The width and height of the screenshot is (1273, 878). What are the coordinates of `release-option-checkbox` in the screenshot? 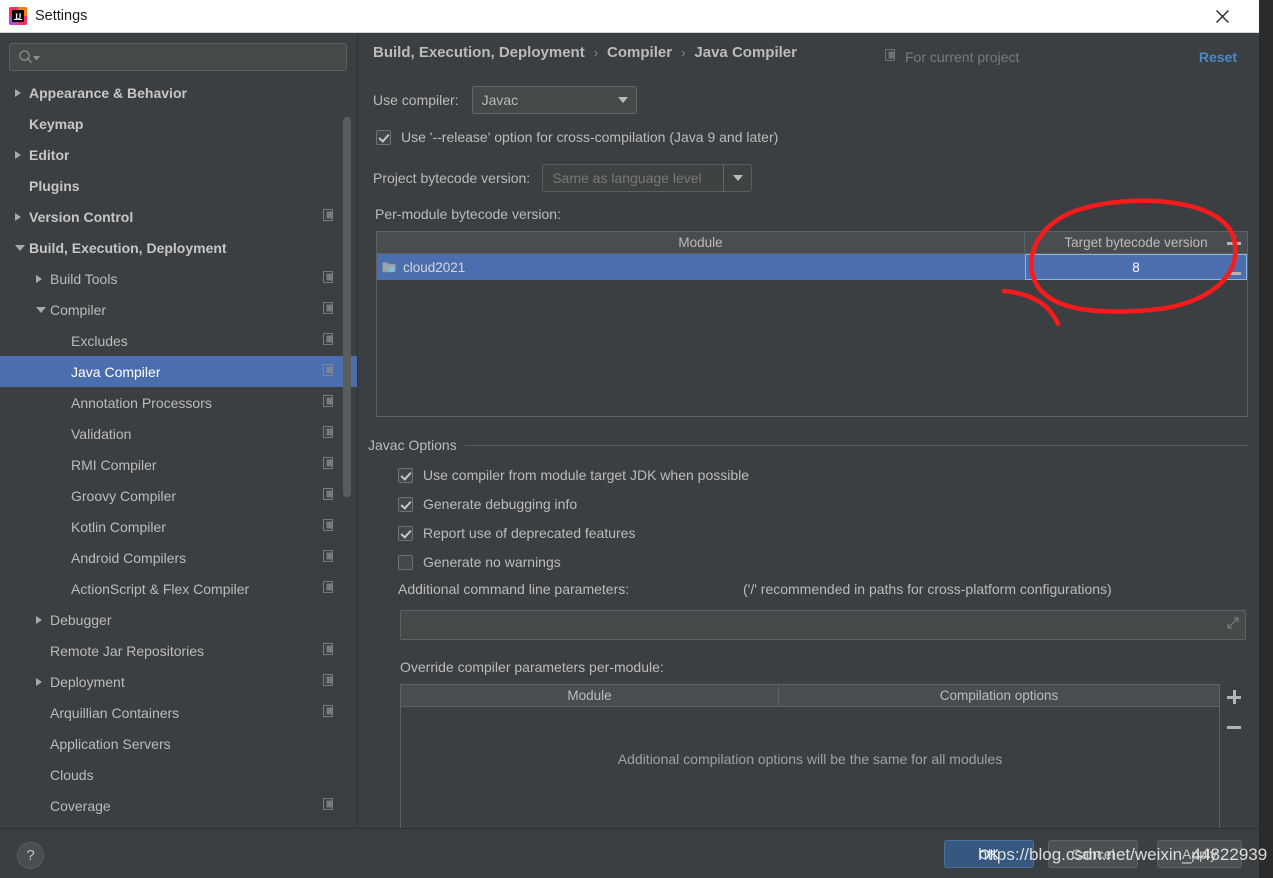 It's located at (383, 137).